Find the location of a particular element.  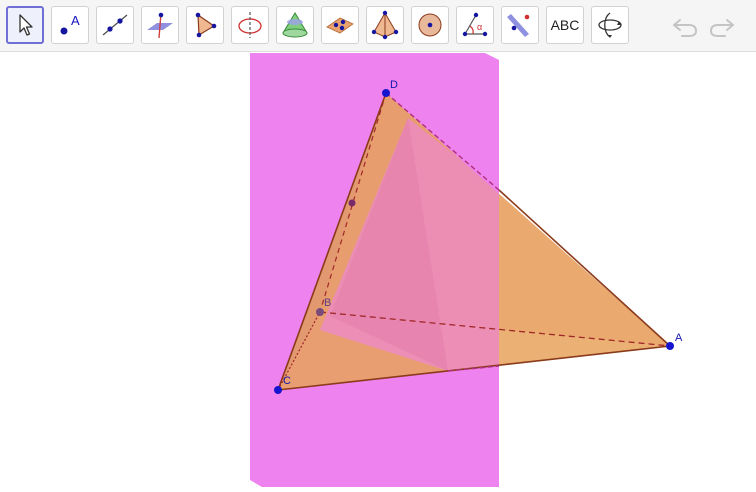

point-b is located at coordinates (320, 312).